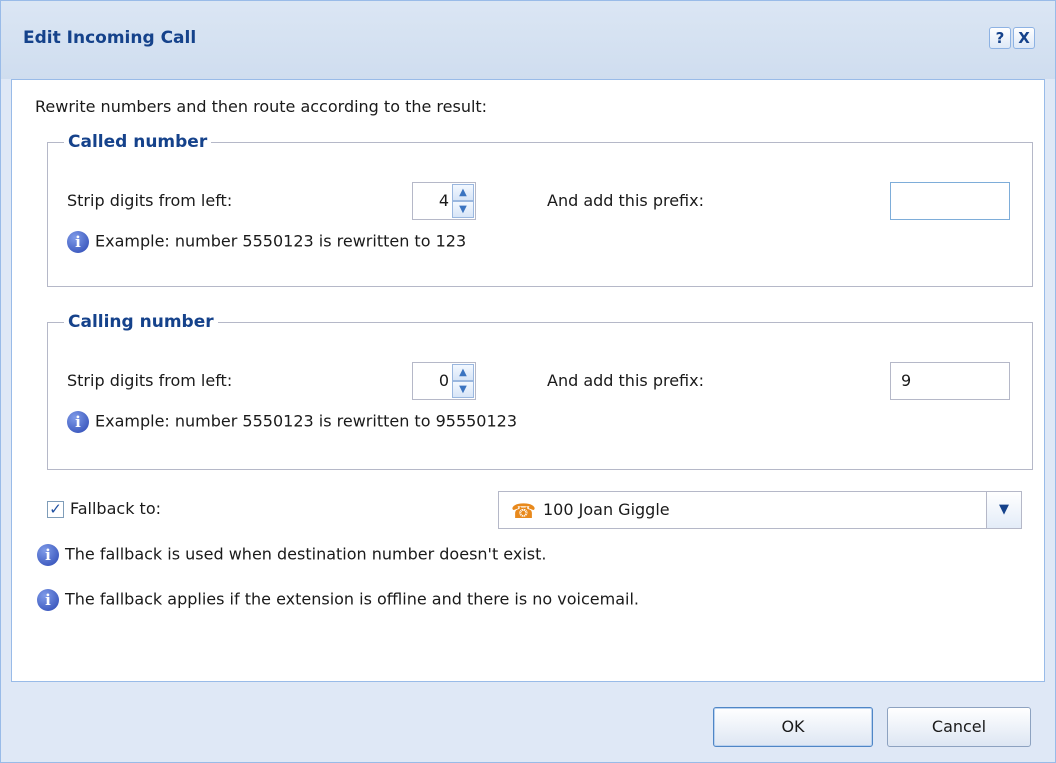 Image resolution: width=1056 pixels, height=763 pixels. I want to click on called-strip-value: 4, so click(443, 200).